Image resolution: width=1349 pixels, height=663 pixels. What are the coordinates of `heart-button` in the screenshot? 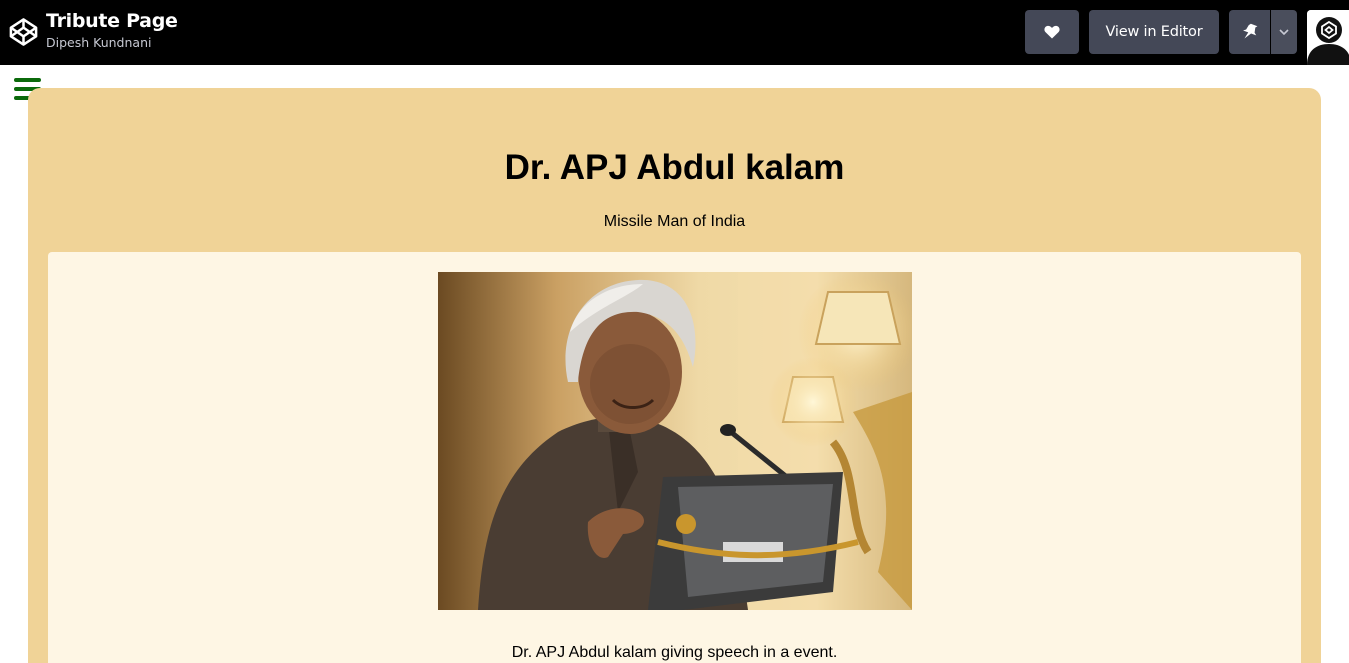 It's located at (1052, 32).